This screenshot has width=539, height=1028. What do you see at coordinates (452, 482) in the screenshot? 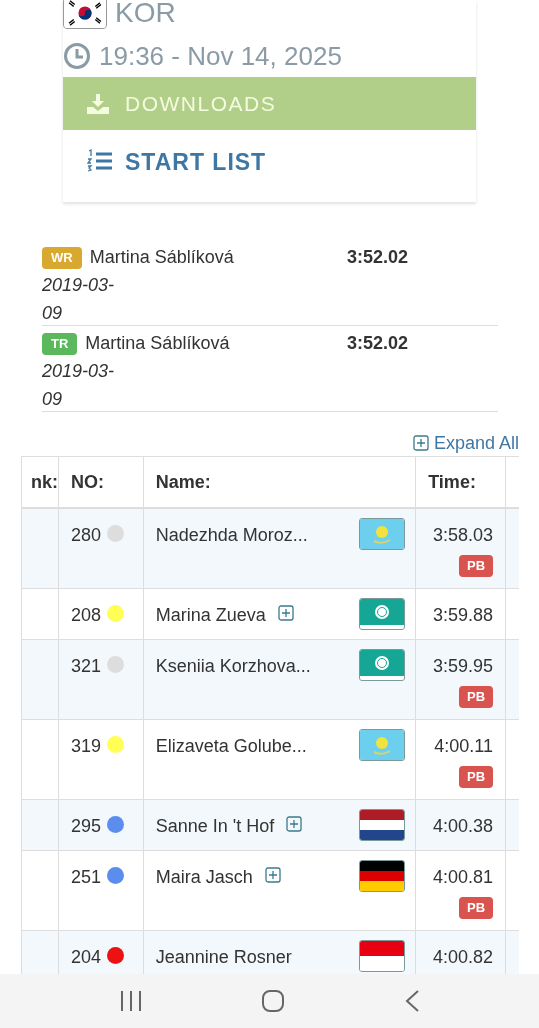
I see `column-header: Time:` at bounding box center [452, 482].